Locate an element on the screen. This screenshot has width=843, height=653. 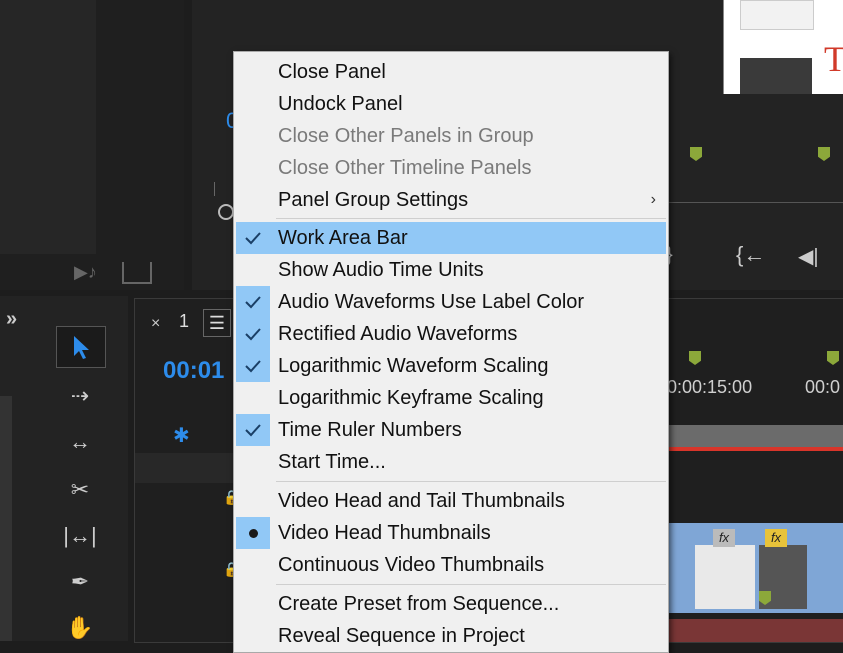
clip-thumbnail is located at coordinates (725, 577).